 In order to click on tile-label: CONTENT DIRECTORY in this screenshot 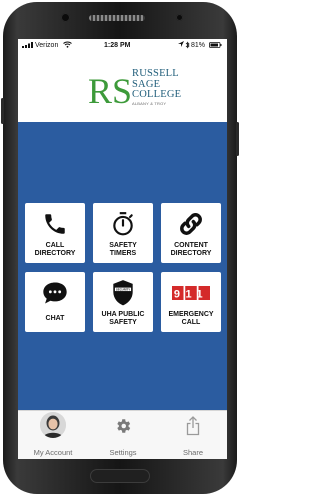, I will do `click(191, 249)`.